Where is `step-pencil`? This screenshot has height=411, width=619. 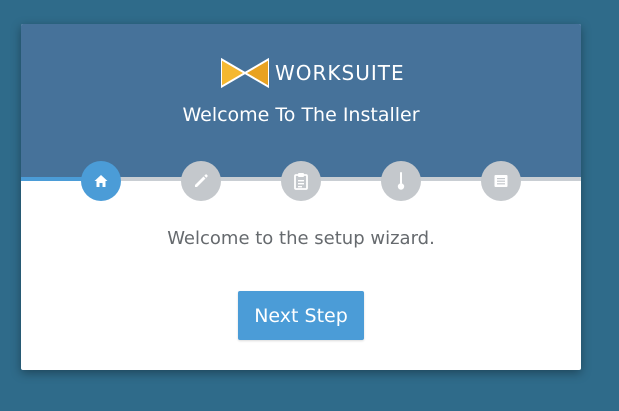 step-pencil is located at coordinates (201, 181).